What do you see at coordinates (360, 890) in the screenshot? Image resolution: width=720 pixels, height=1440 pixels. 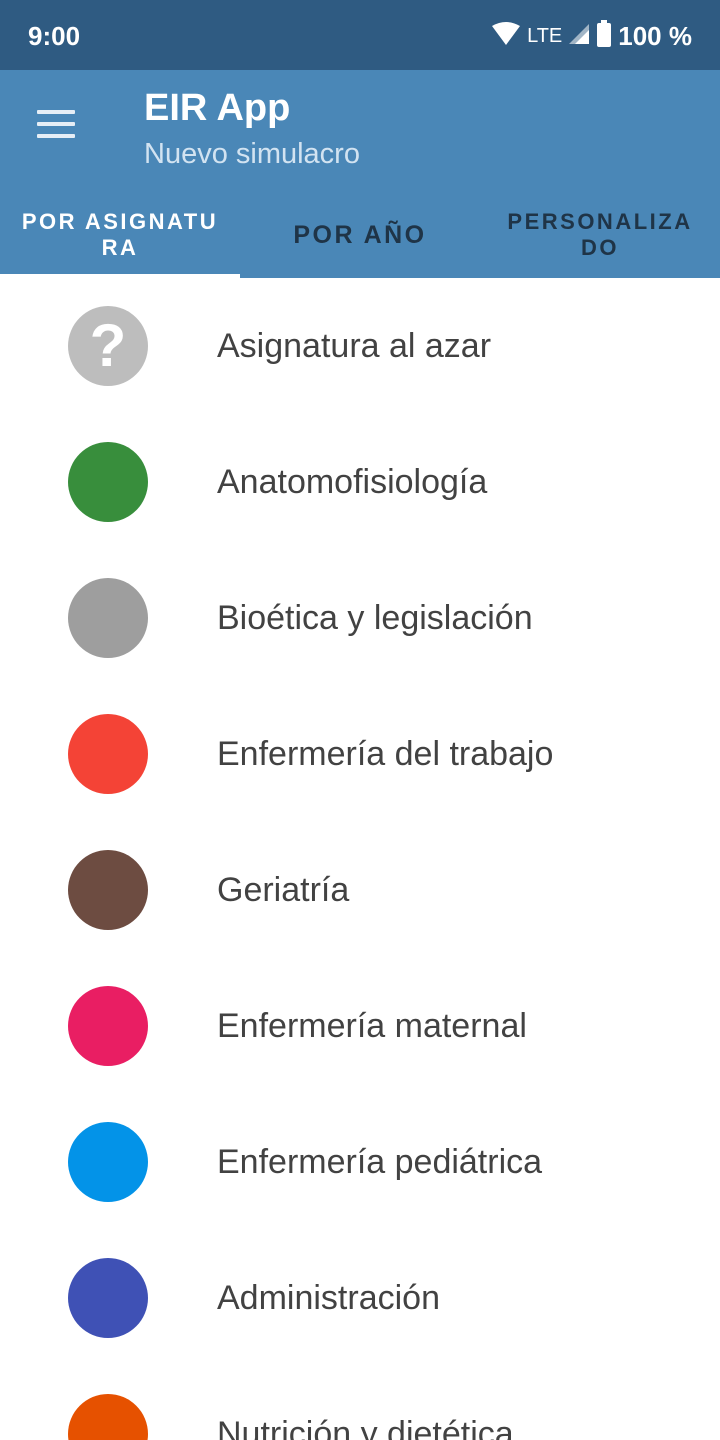 I see `subject-item-geriatria: Geriatría` at bounding box center [360, 890].